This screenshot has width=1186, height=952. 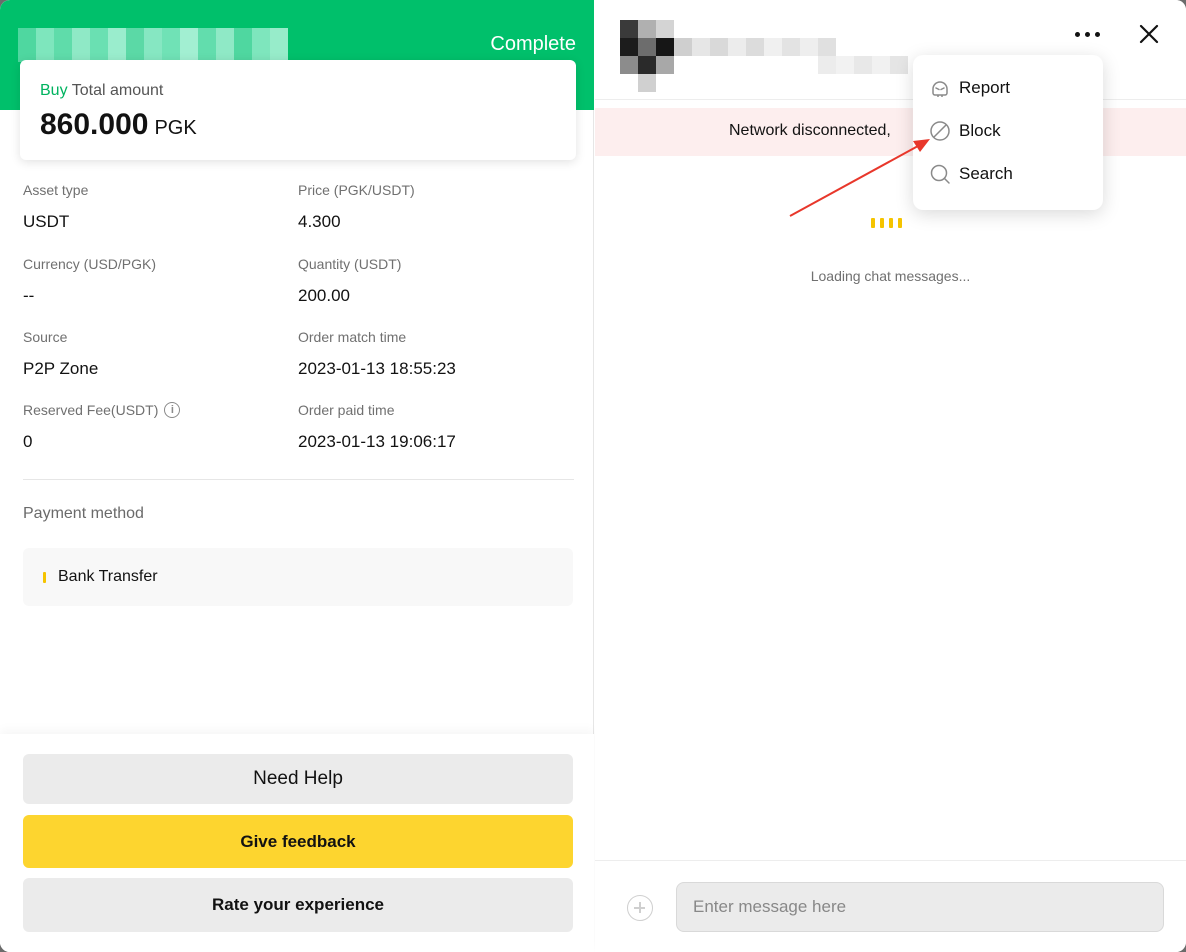 I want to click on message-input, so click(x=920, y=907).